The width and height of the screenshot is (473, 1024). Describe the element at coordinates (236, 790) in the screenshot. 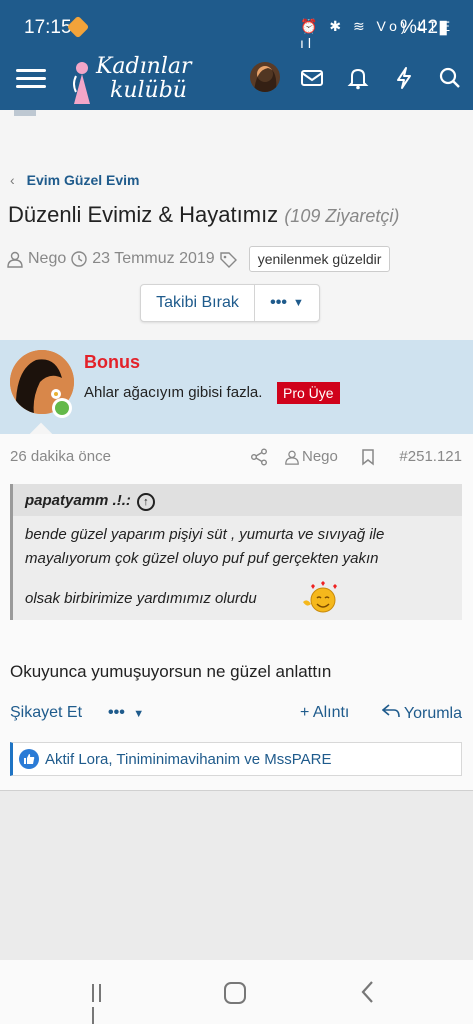

I see `divider` at that location.